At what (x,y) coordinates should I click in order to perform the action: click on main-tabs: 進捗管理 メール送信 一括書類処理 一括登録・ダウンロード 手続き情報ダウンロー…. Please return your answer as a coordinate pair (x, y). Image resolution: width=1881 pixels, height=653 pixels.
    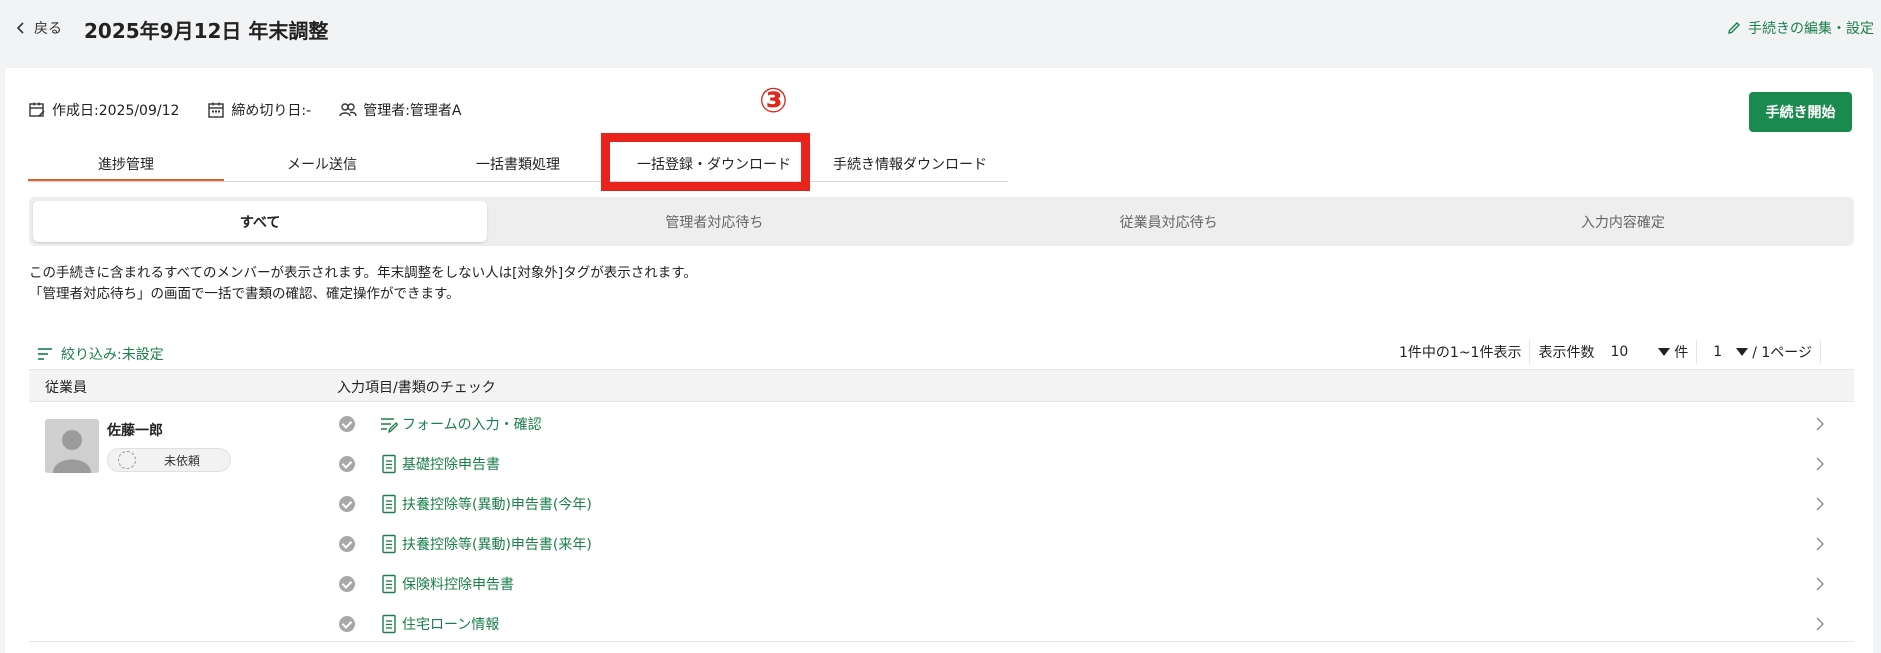
    Looking at the image, I should click on (518, 165).